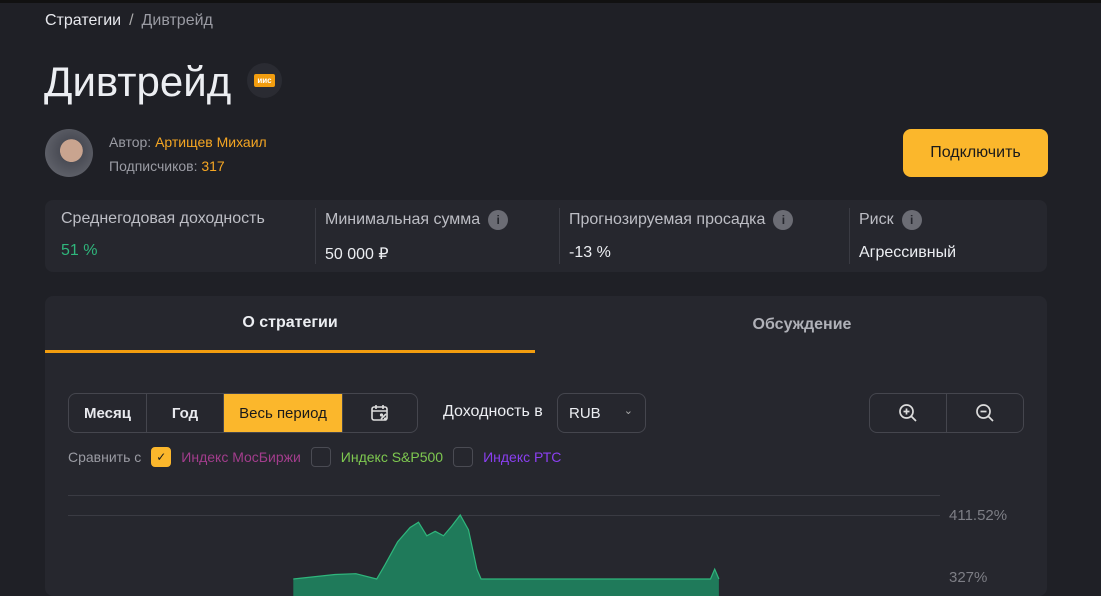  What do you see at coordinates (417, 237) in the screenshot?
I see `stat-min-sum: Минимальная сумма i 50 000 ₽` at bounding box center [417, 237].